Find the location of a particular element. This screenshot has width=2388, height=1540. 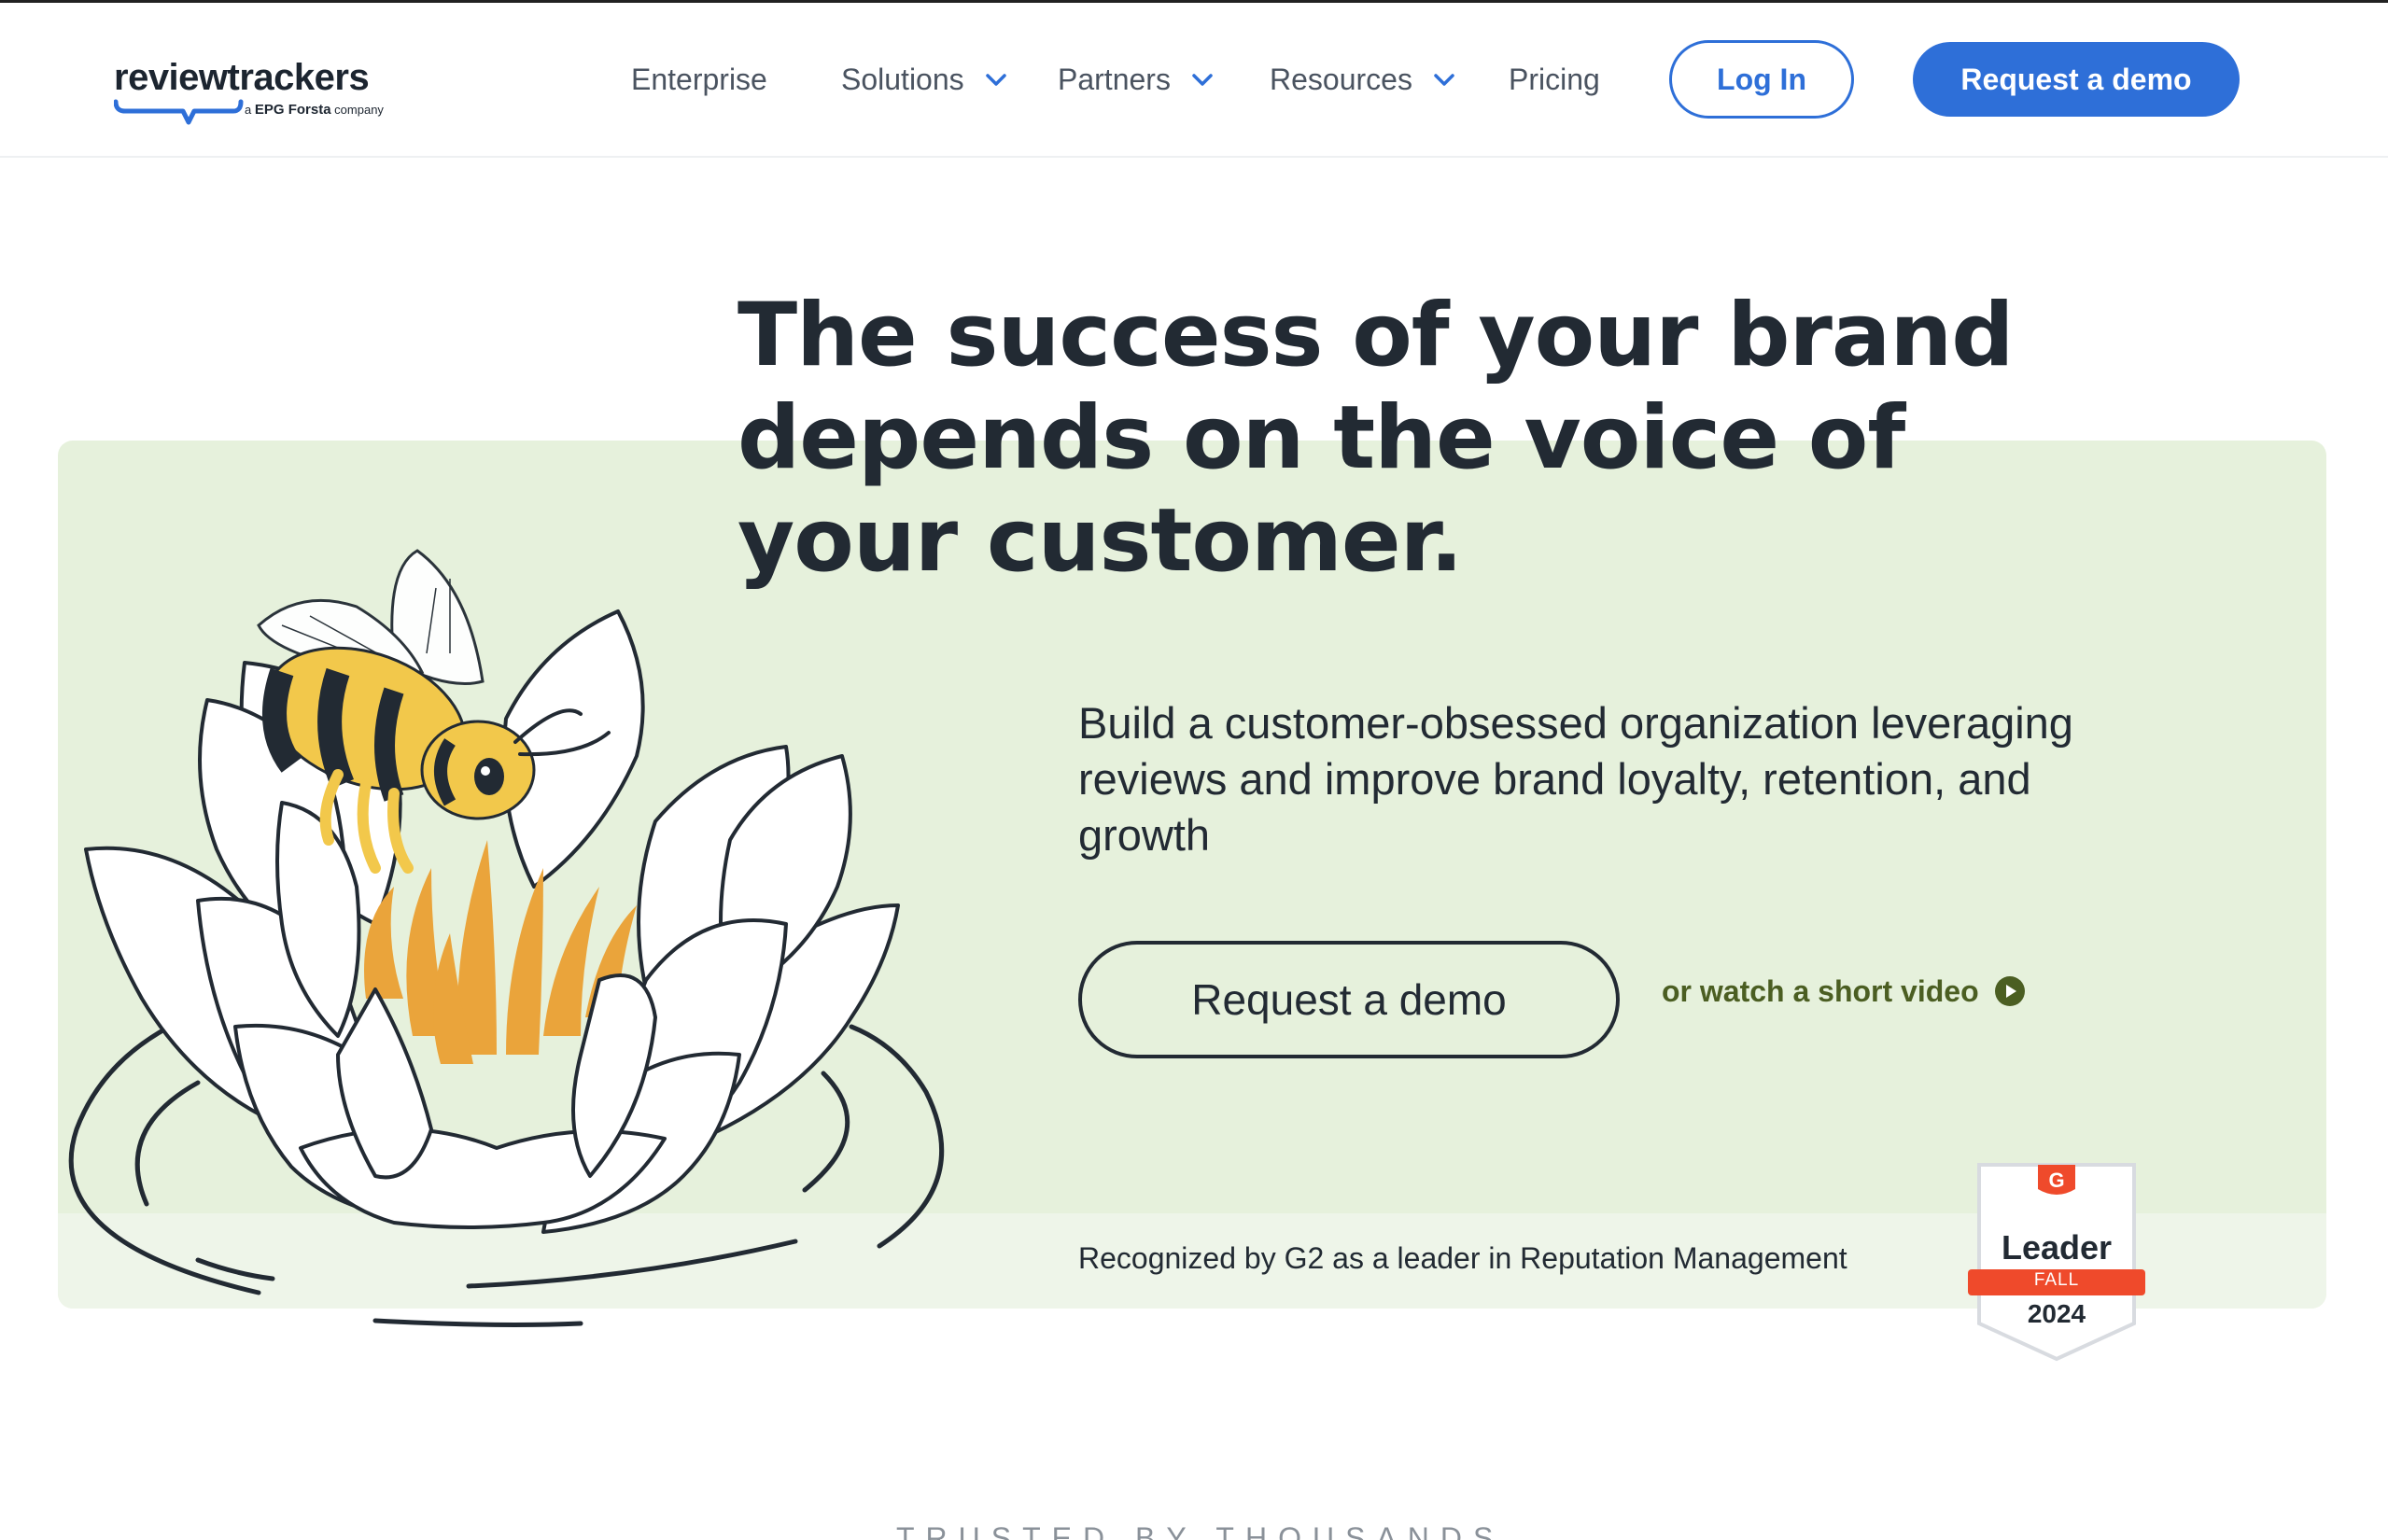

watch-video-link: or watch a short video is located at coordinates (1844, 991).